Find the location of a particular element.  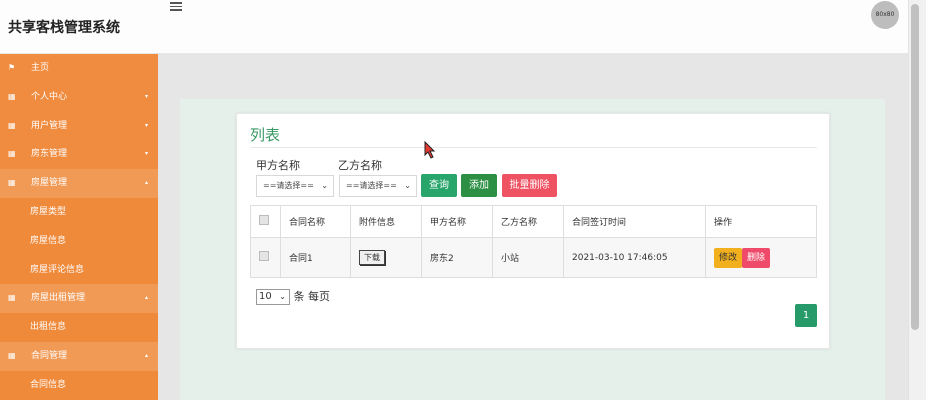

page-title: 列表 is located at coordinates (265, 135).